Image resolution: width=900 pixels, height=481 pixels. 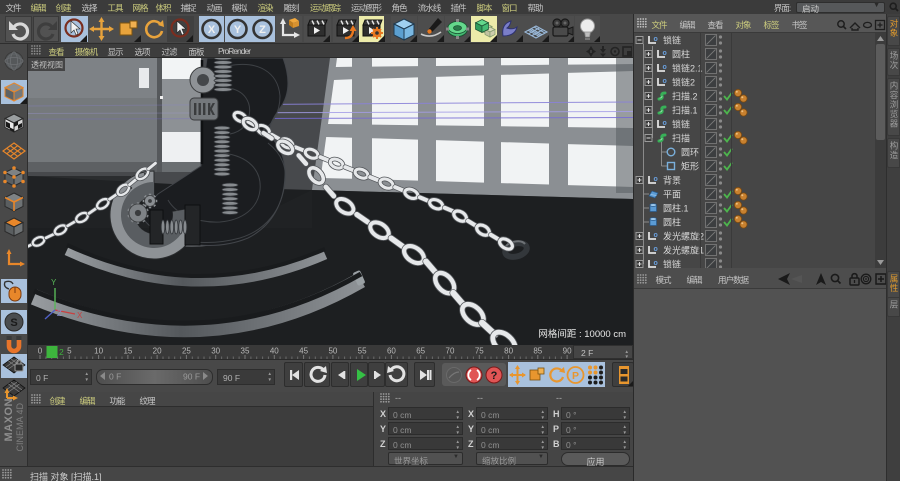 What do you see at coordinates (685, 96) in the screenshot?
I see `svg-text: 扫描.2` at bounding box center [685, 96].